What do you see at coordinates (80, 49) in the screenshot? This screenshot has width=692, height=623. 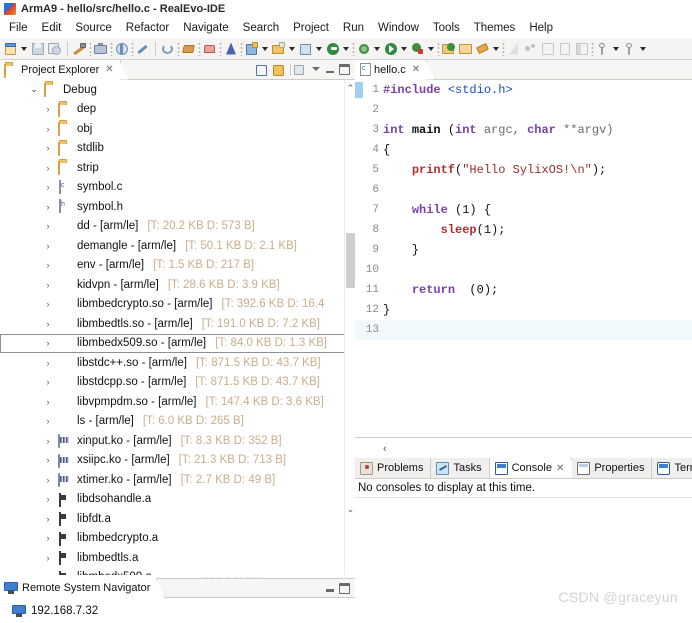 I see `build-hammer-icon` at bounding box center [80, 49].